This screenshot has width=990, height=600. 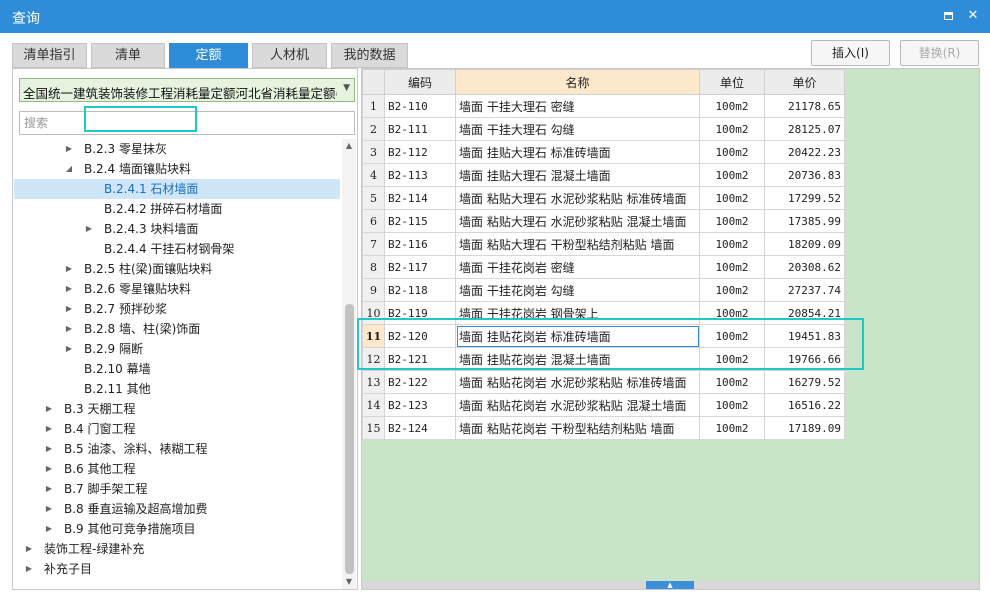 I want to click on row-number: 14, so click(x=373, y=405).